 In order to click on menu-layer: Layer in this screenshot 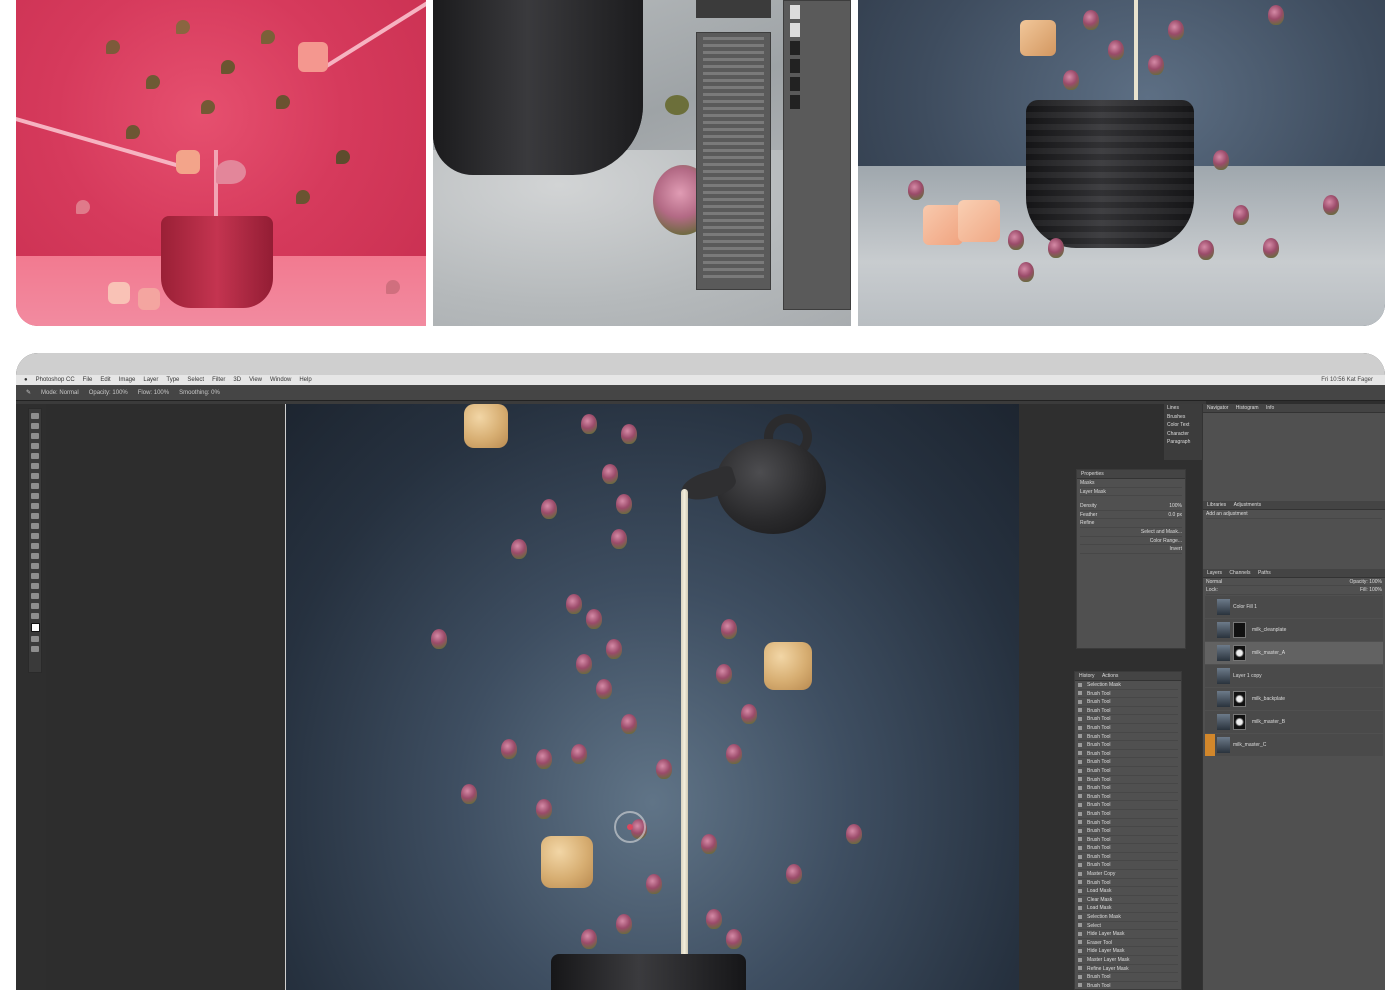, I will do `click(150, 380)`.